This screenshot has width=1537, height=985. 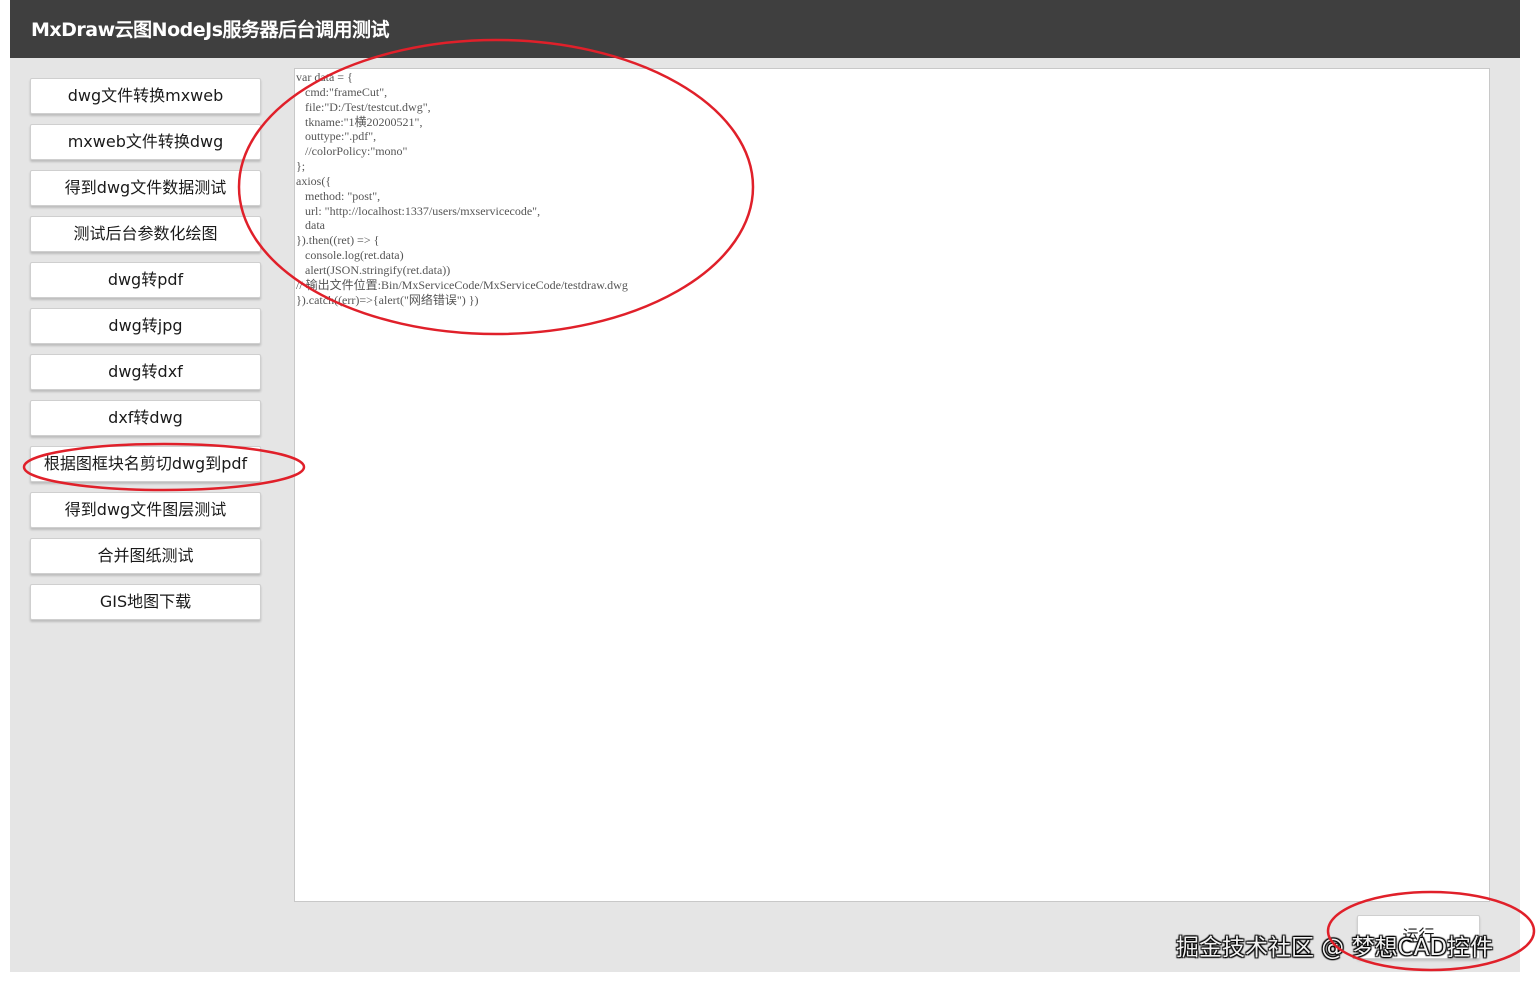 What do you see at coordinates (145, 142) in the screenshot?
I see `mxweb-to-dwg-button: mxweb文件转换dwg` at bounding box center [145, 142].